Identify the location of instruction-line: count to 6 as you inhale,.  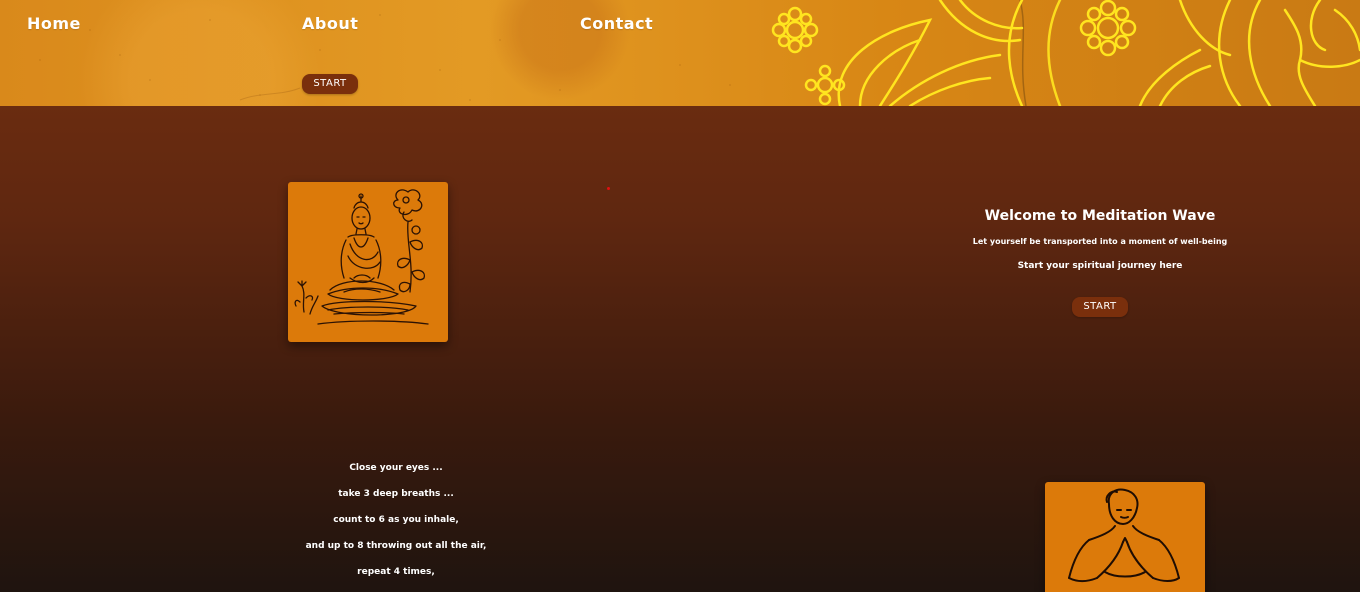
(396, 520).